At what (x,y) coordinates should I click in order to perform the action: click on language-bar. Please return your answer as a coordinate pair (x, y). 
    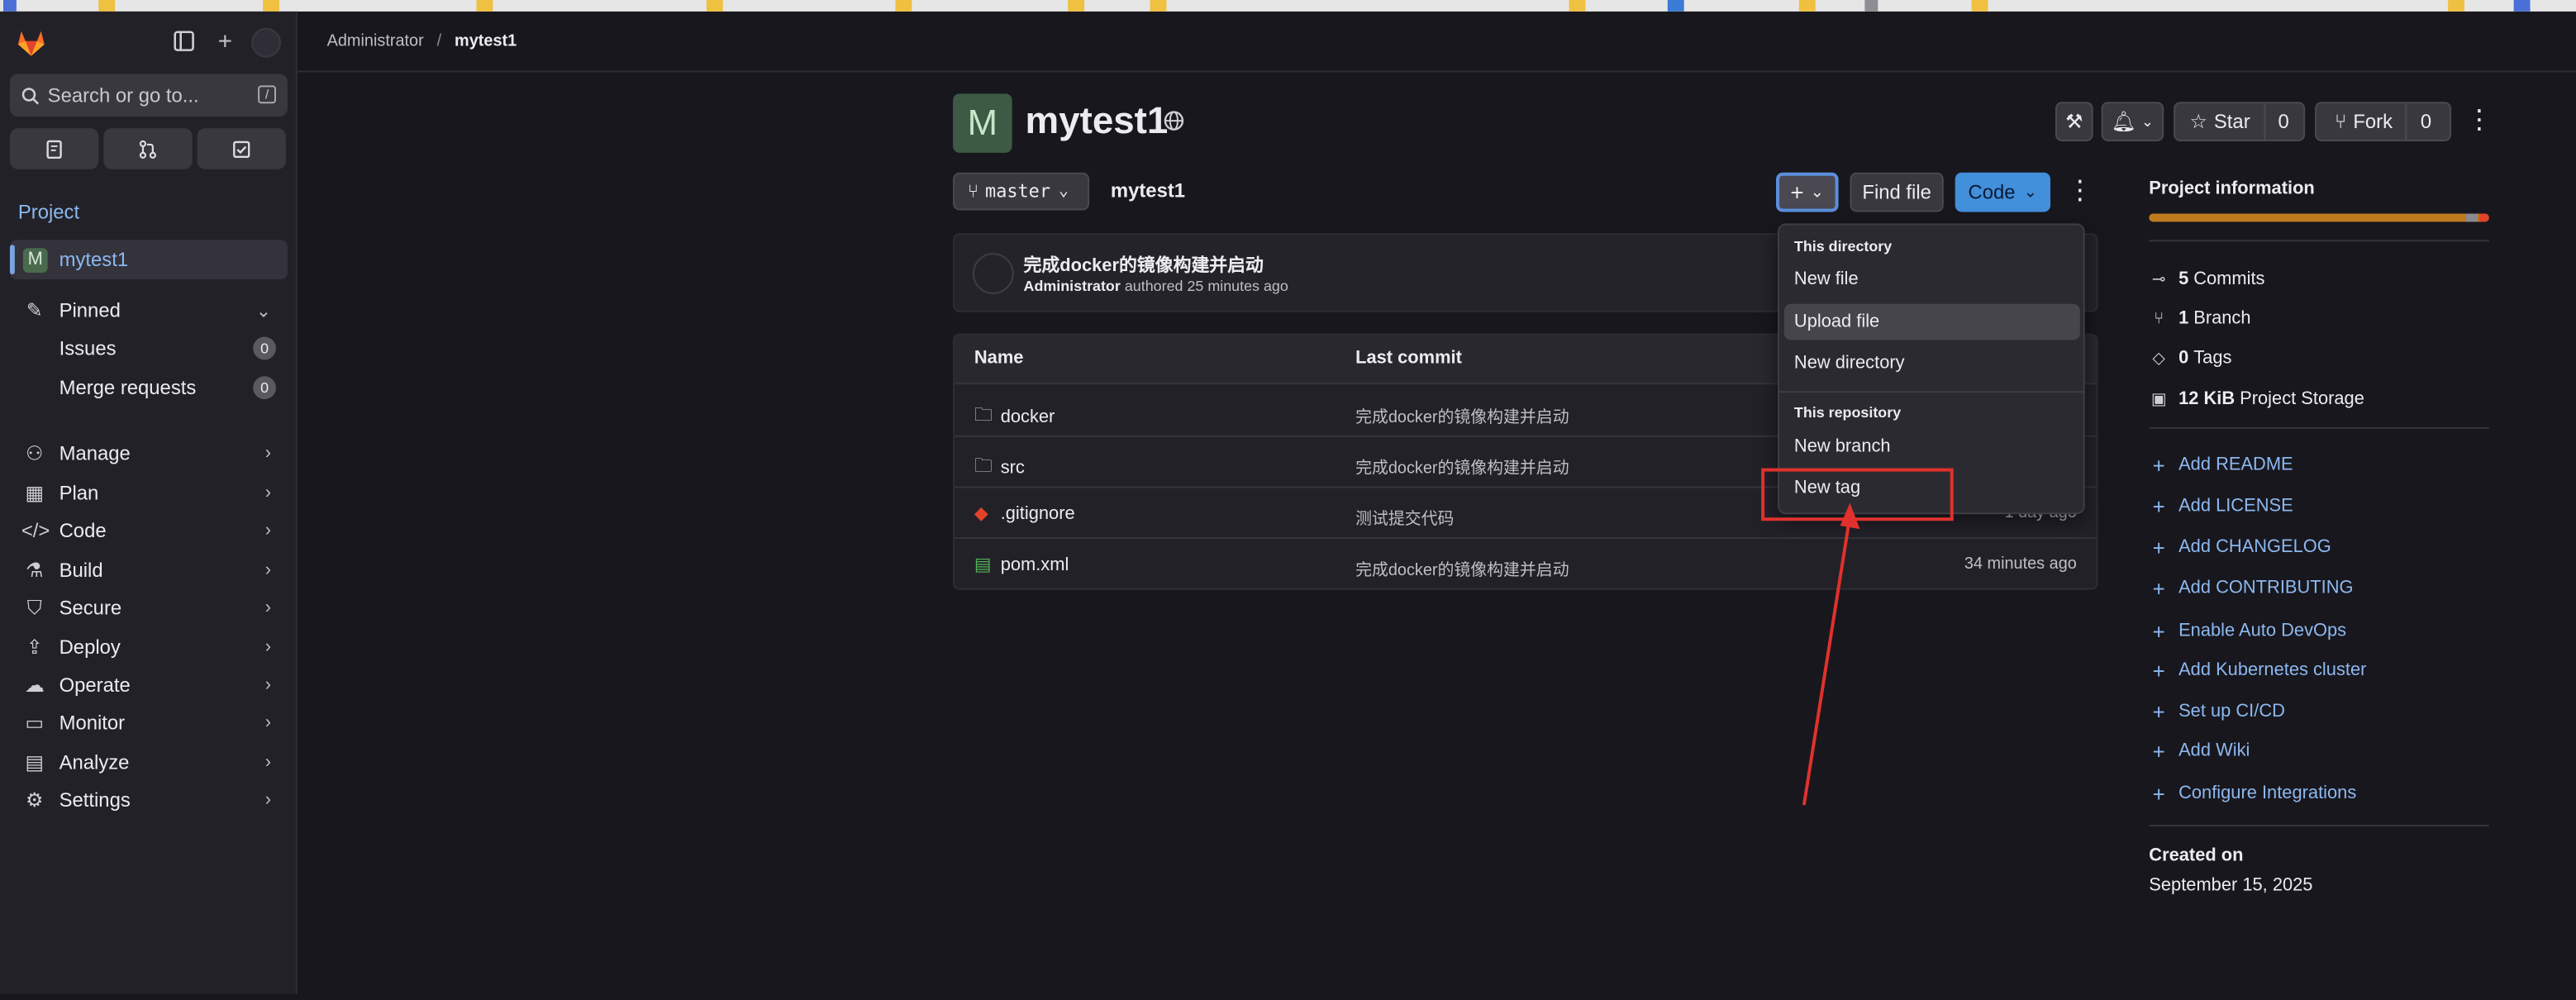
    Looking at the image, I should click on (2319, 218).